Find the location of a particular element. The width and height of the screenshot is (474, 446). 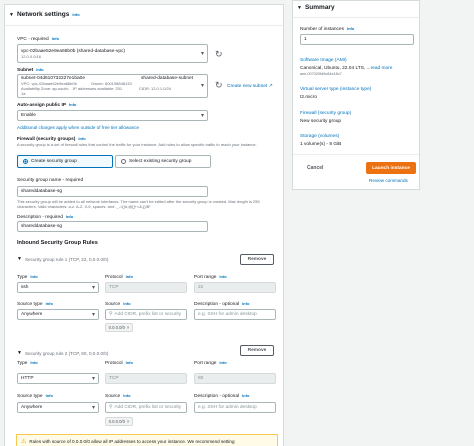

select-existing-sg-radio: Select existing security group is located at coordinates (163, 161).